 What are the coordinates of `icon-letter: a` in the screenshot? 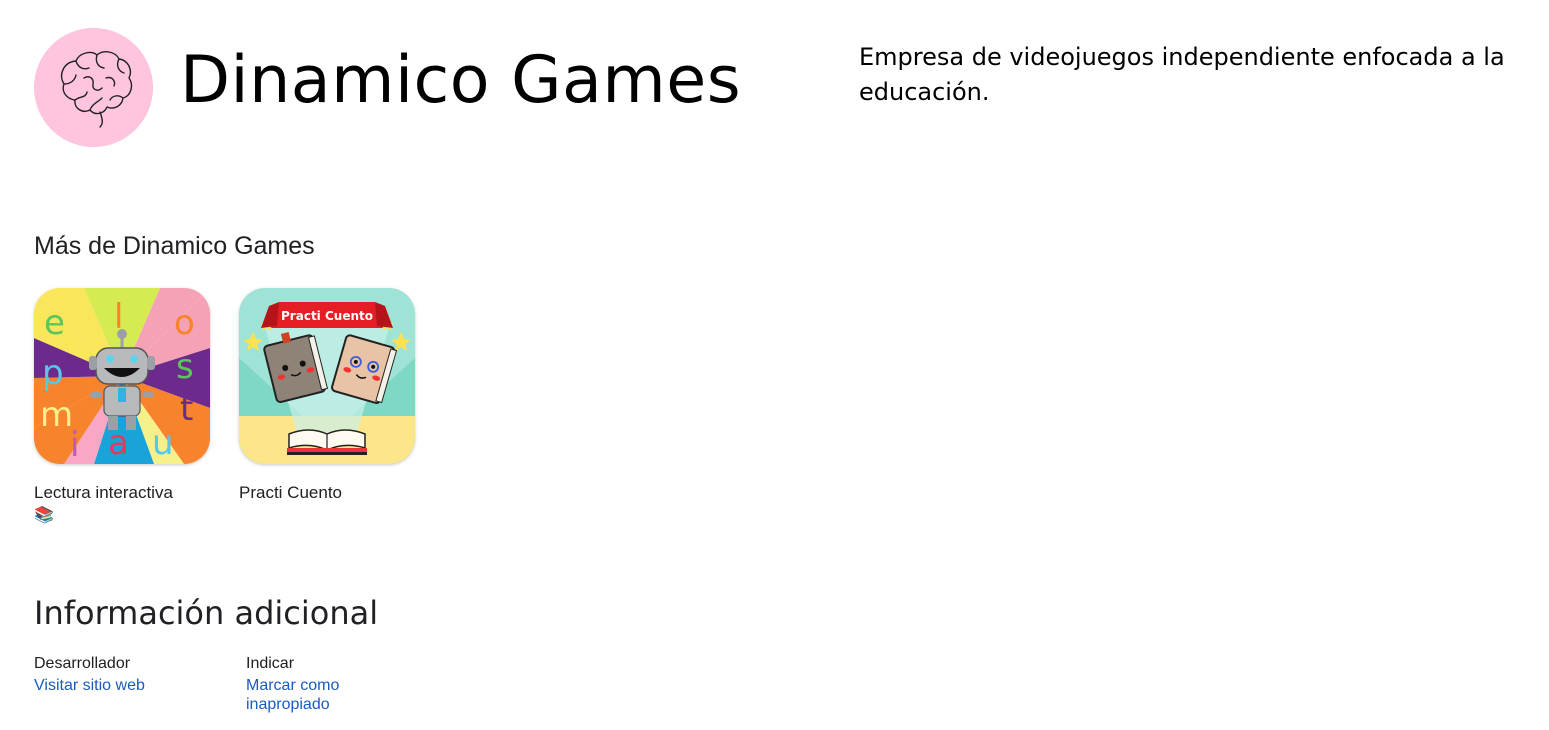 It's located at (118, 443).